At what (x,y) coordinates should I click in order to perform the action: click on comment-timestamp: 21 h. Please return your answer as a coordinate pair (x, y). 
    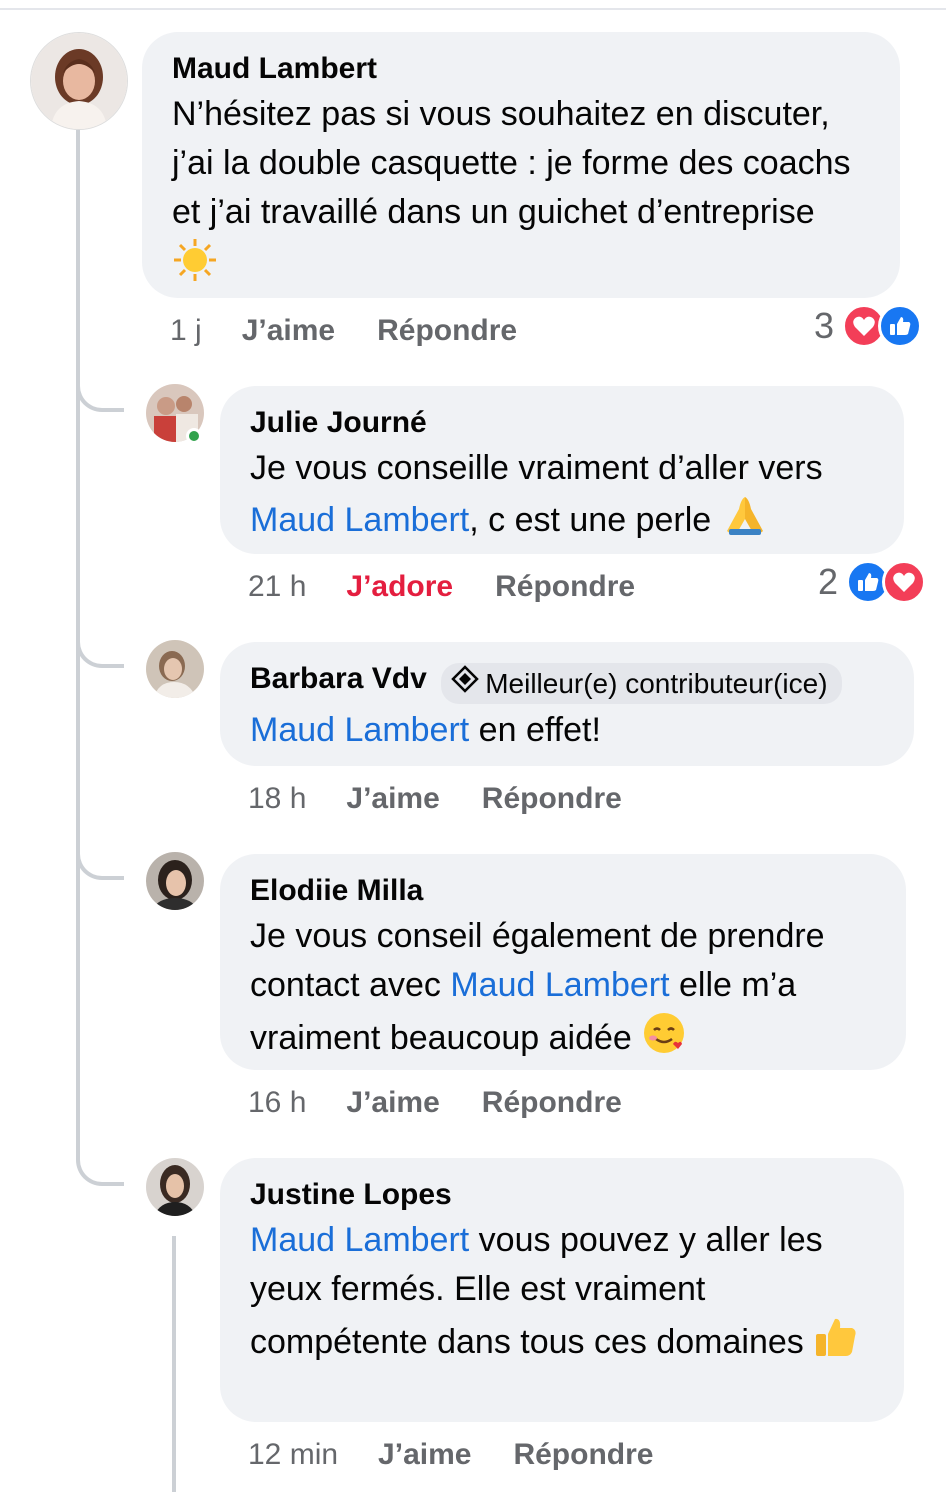
    Looking at the image, I should click on (277, 587).